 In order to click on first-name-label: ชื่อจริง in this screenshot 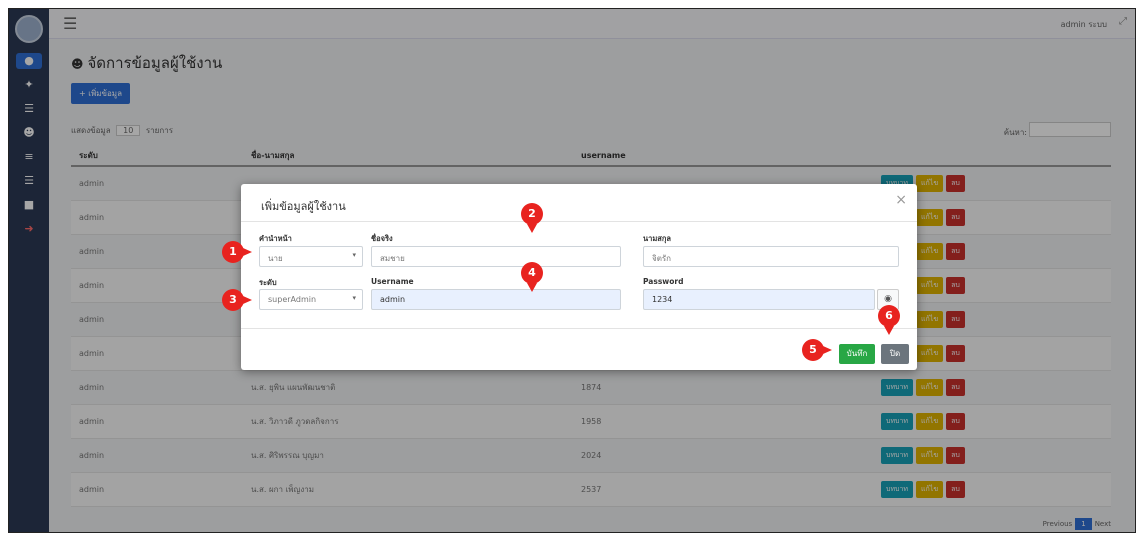, I will do `click(382, 238)`.